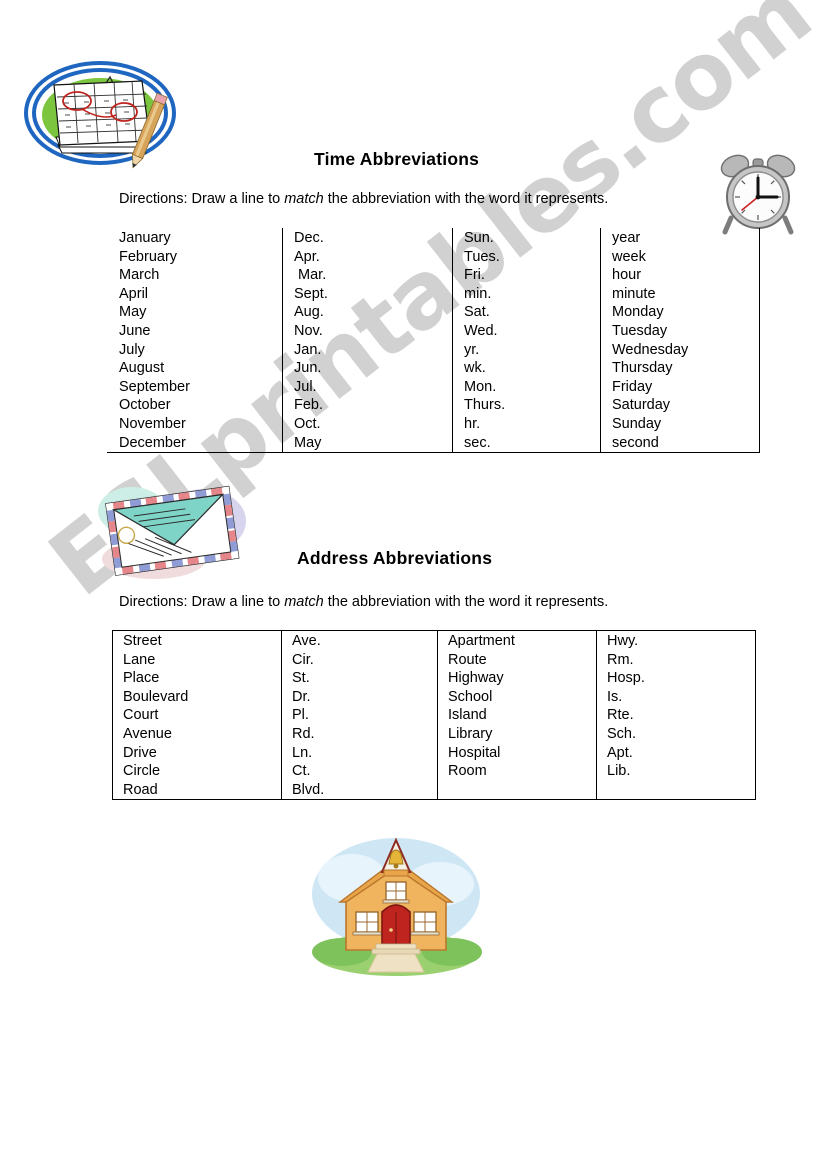 The image size is (821, 1169). I want to click on list-item: Room, so click(467, 771).